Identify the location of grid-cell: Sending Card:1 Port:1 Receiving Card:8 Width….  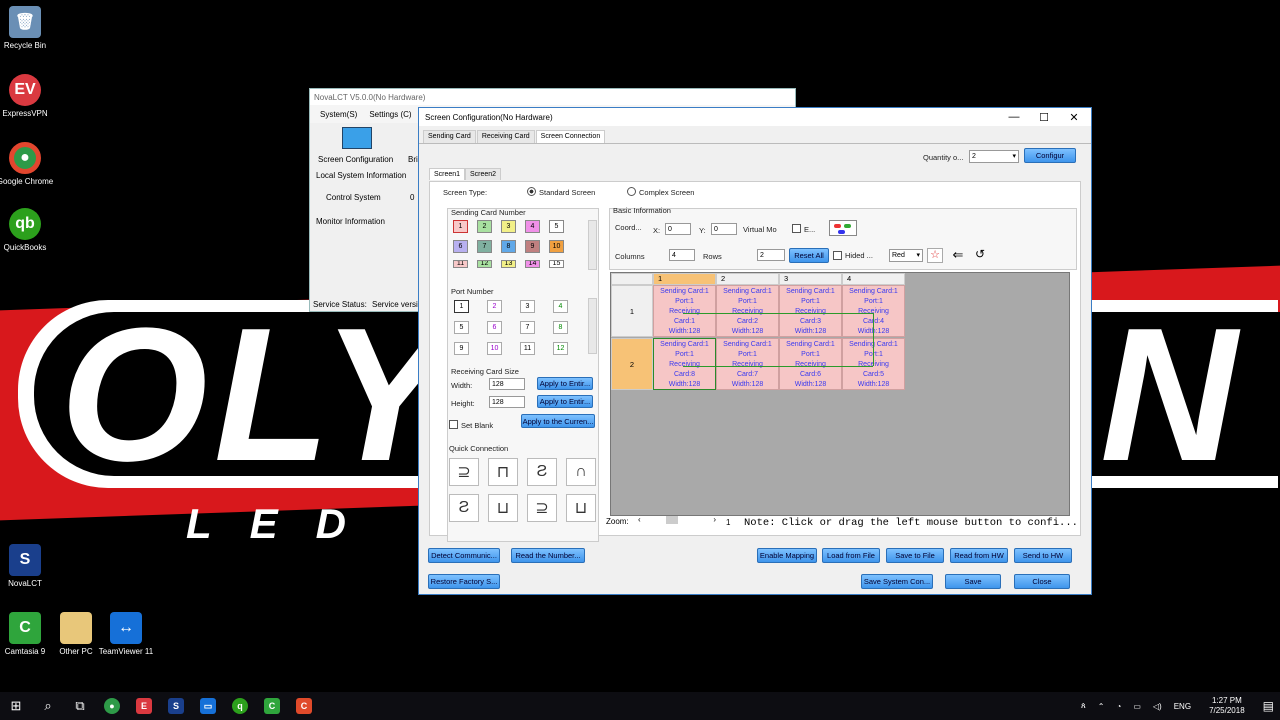
(684, 364).